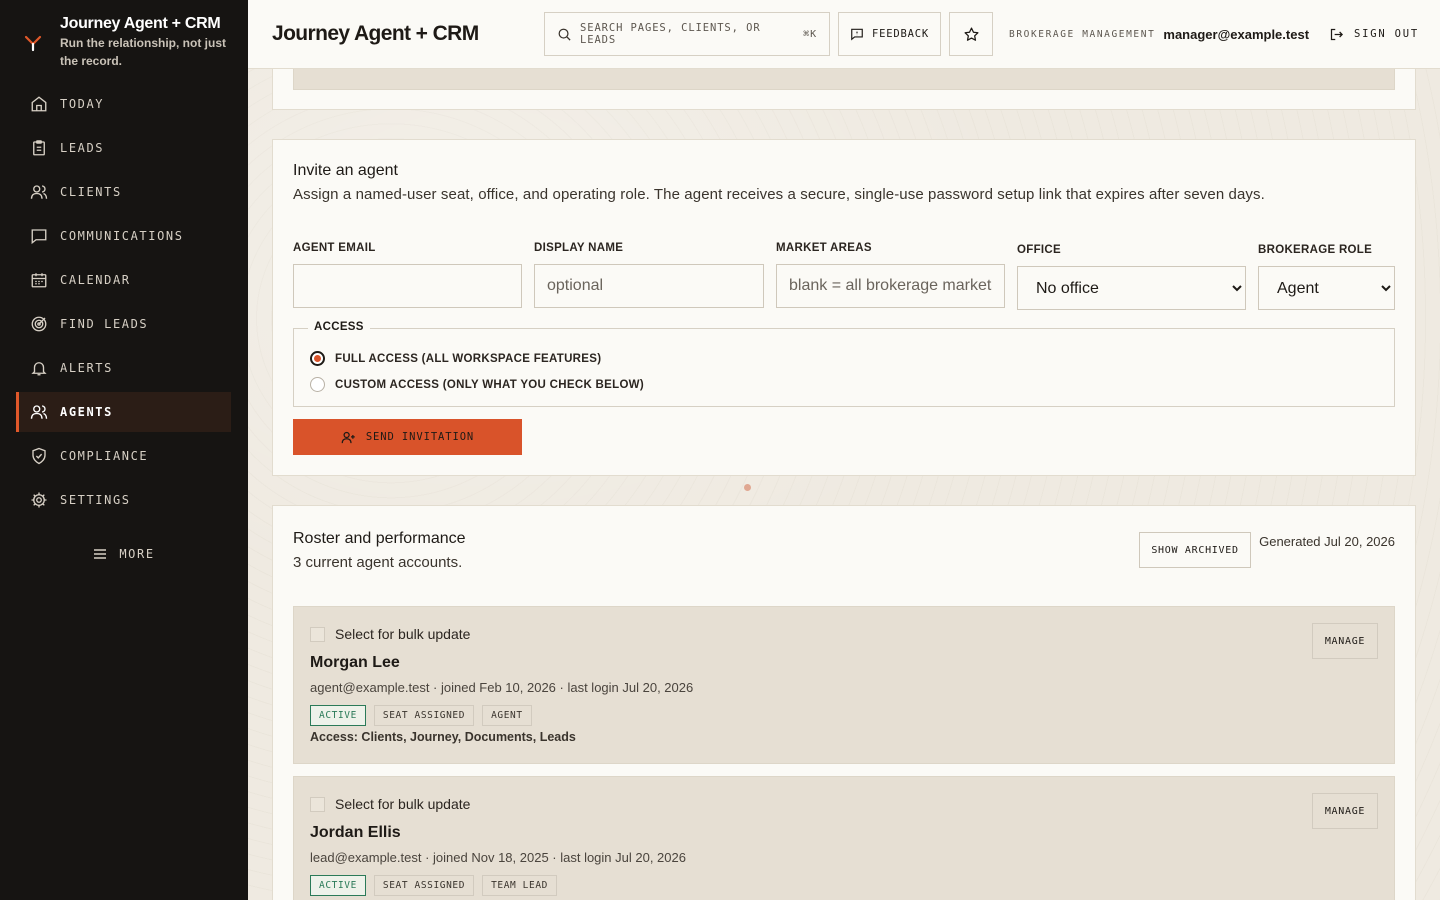 The width and height of the screenshot is (1440, 900). I want to click on sidebar-item-label: COMPLIANCE, so click(104, 456).